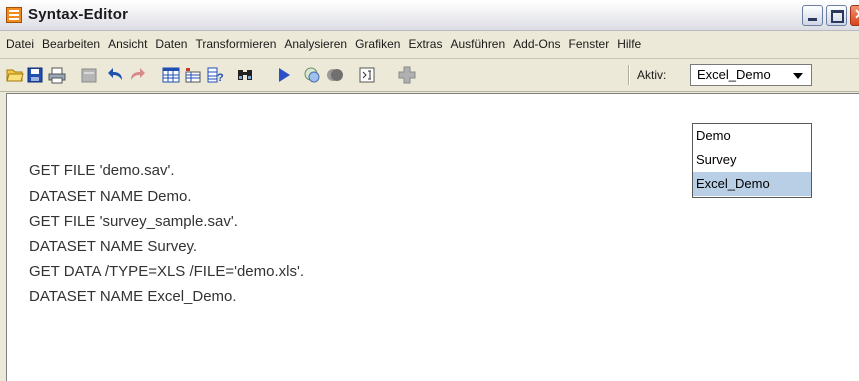 The image size is (859, 381). I want to click on menu-bearbeiten: Bearbeiten, so click(71, 44).